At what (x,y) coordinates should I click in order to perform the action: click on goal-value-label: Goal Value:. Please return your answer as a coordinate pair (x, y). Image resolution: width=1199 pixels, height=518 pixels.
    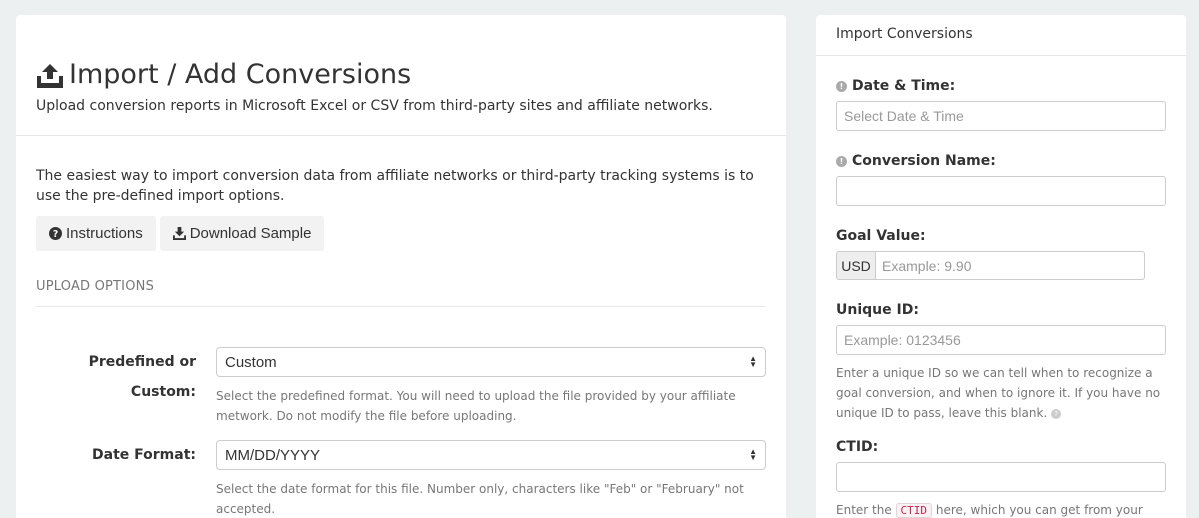
    Looking at the image, I should click on (881, 236).